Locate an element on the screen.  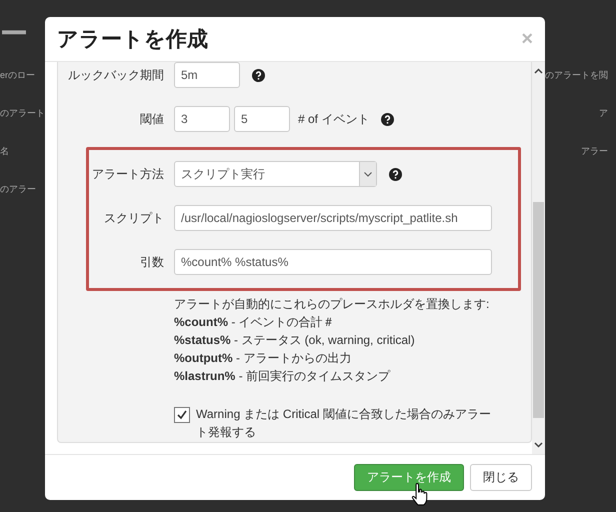
checkbox-label: Warning または Critical 閾値に合致した場合のみアラート発報する is located at coordinates (344, 423).